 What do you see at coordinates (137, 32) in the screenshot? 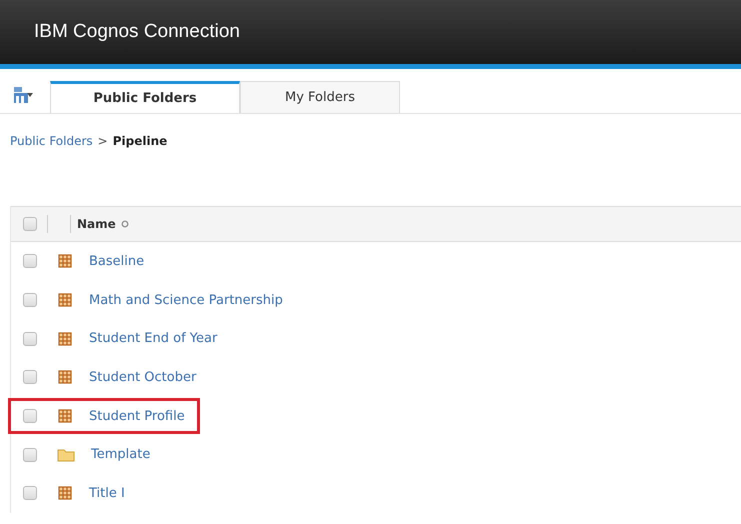
I see `app-title: IBM Cognos Connection` at bounding box center [137, 32].